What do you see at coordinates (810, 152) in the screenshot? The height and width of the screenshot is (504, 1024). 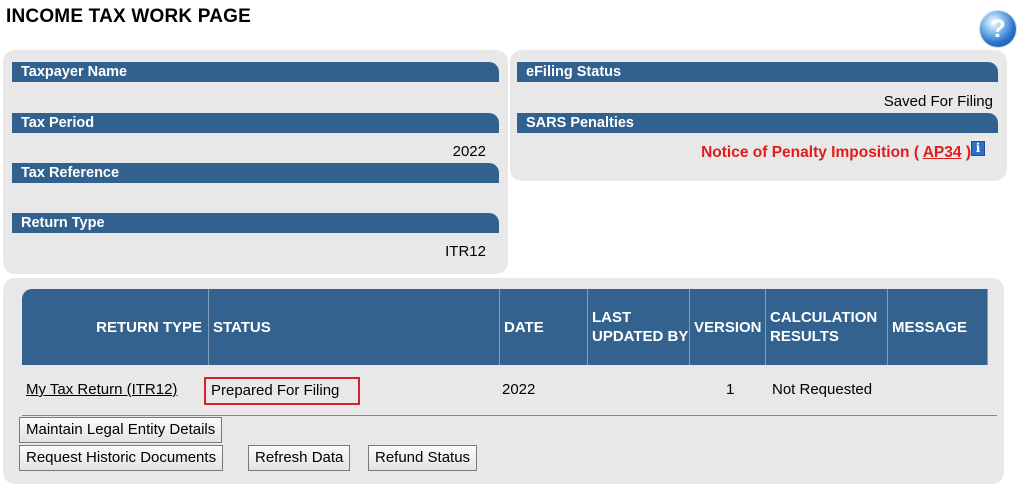 I see `penalty-text-prefix: Notice of Penalty Imposition (` at bounding box center [810, 152].